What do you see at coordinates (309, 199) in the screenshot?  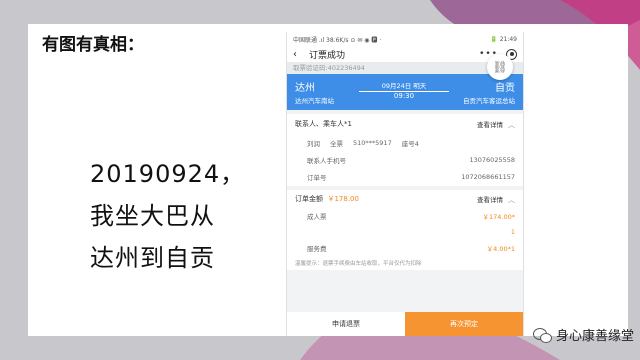 I see `amount-label: 订单金额` at bounding box center [309, 199].